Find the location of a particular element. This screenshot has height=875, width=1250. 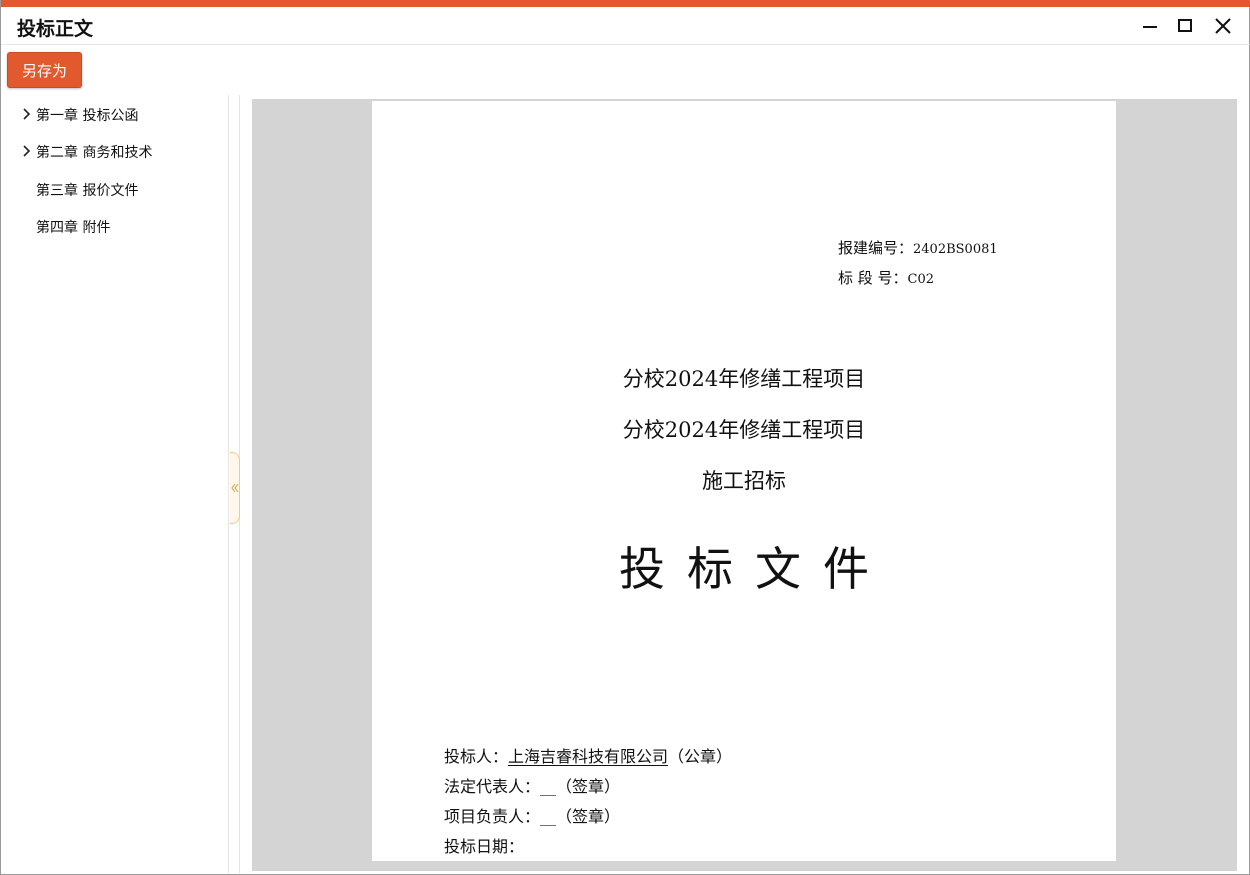

minimize-button is located at coordinates (1150, 26).